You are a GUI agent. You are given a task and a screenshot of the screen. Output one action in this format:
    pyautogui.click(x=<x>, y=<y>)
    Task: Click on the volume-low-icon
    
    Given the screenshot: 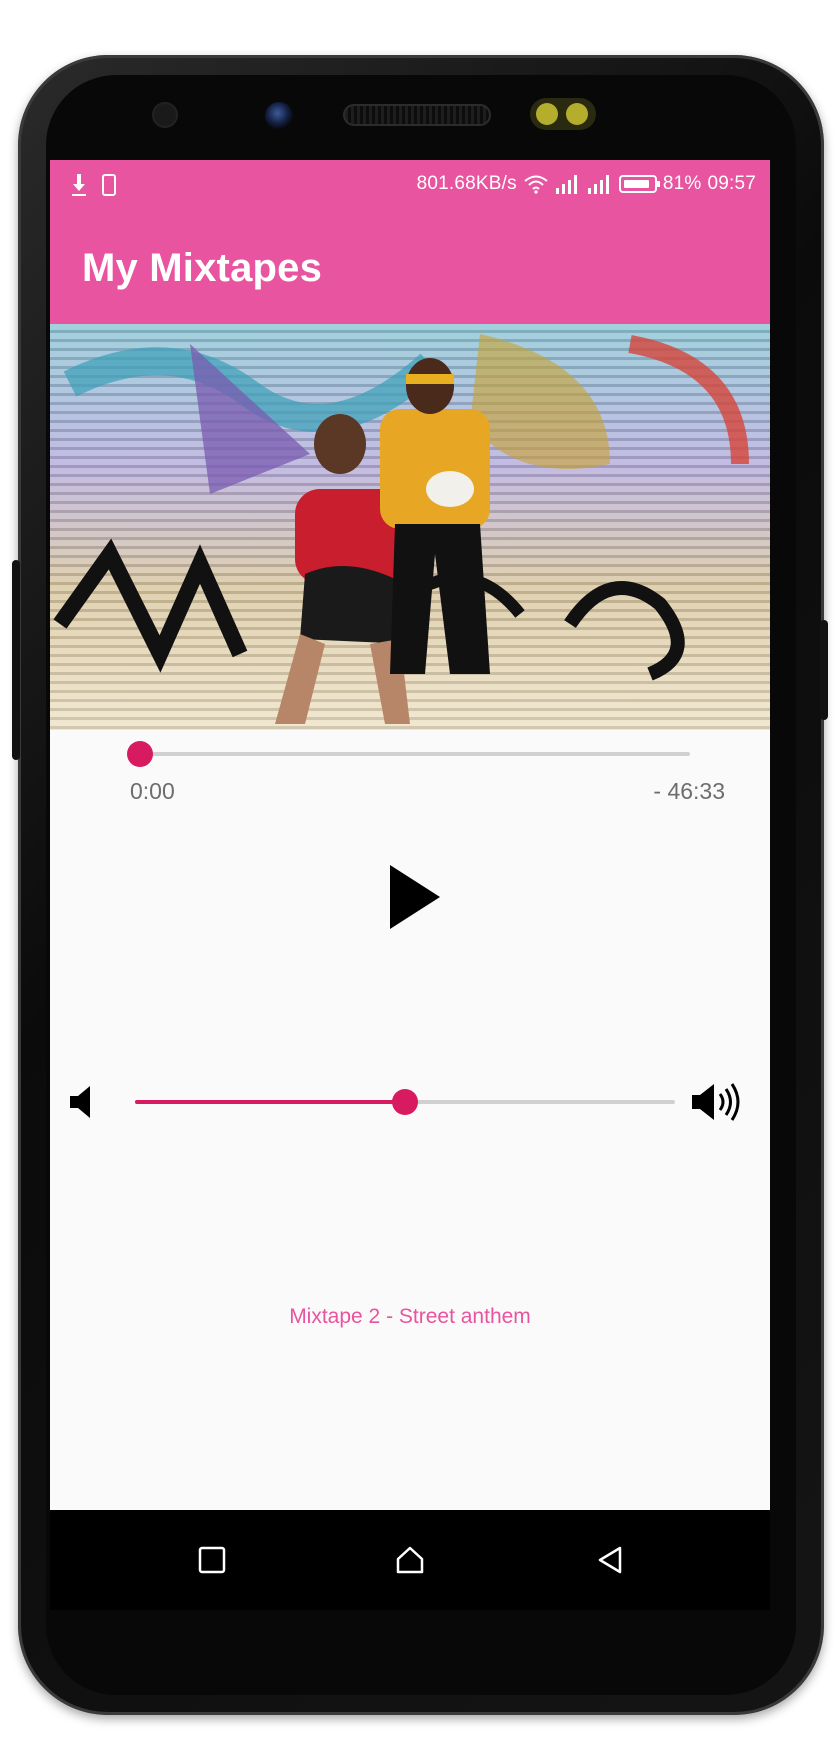 What is the action you would take?
    pyautogui.click(x=83, y=1102)
    